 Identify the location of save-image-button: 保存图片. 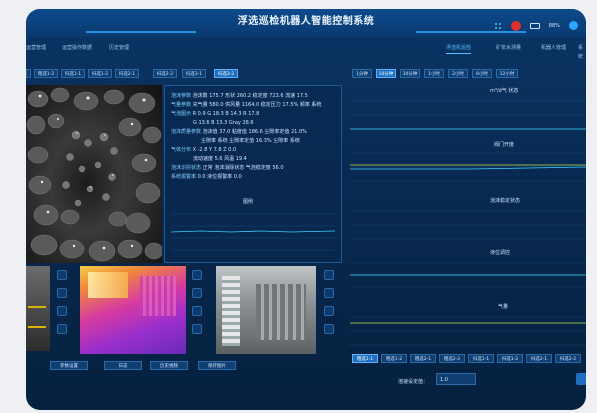
(217, 365).